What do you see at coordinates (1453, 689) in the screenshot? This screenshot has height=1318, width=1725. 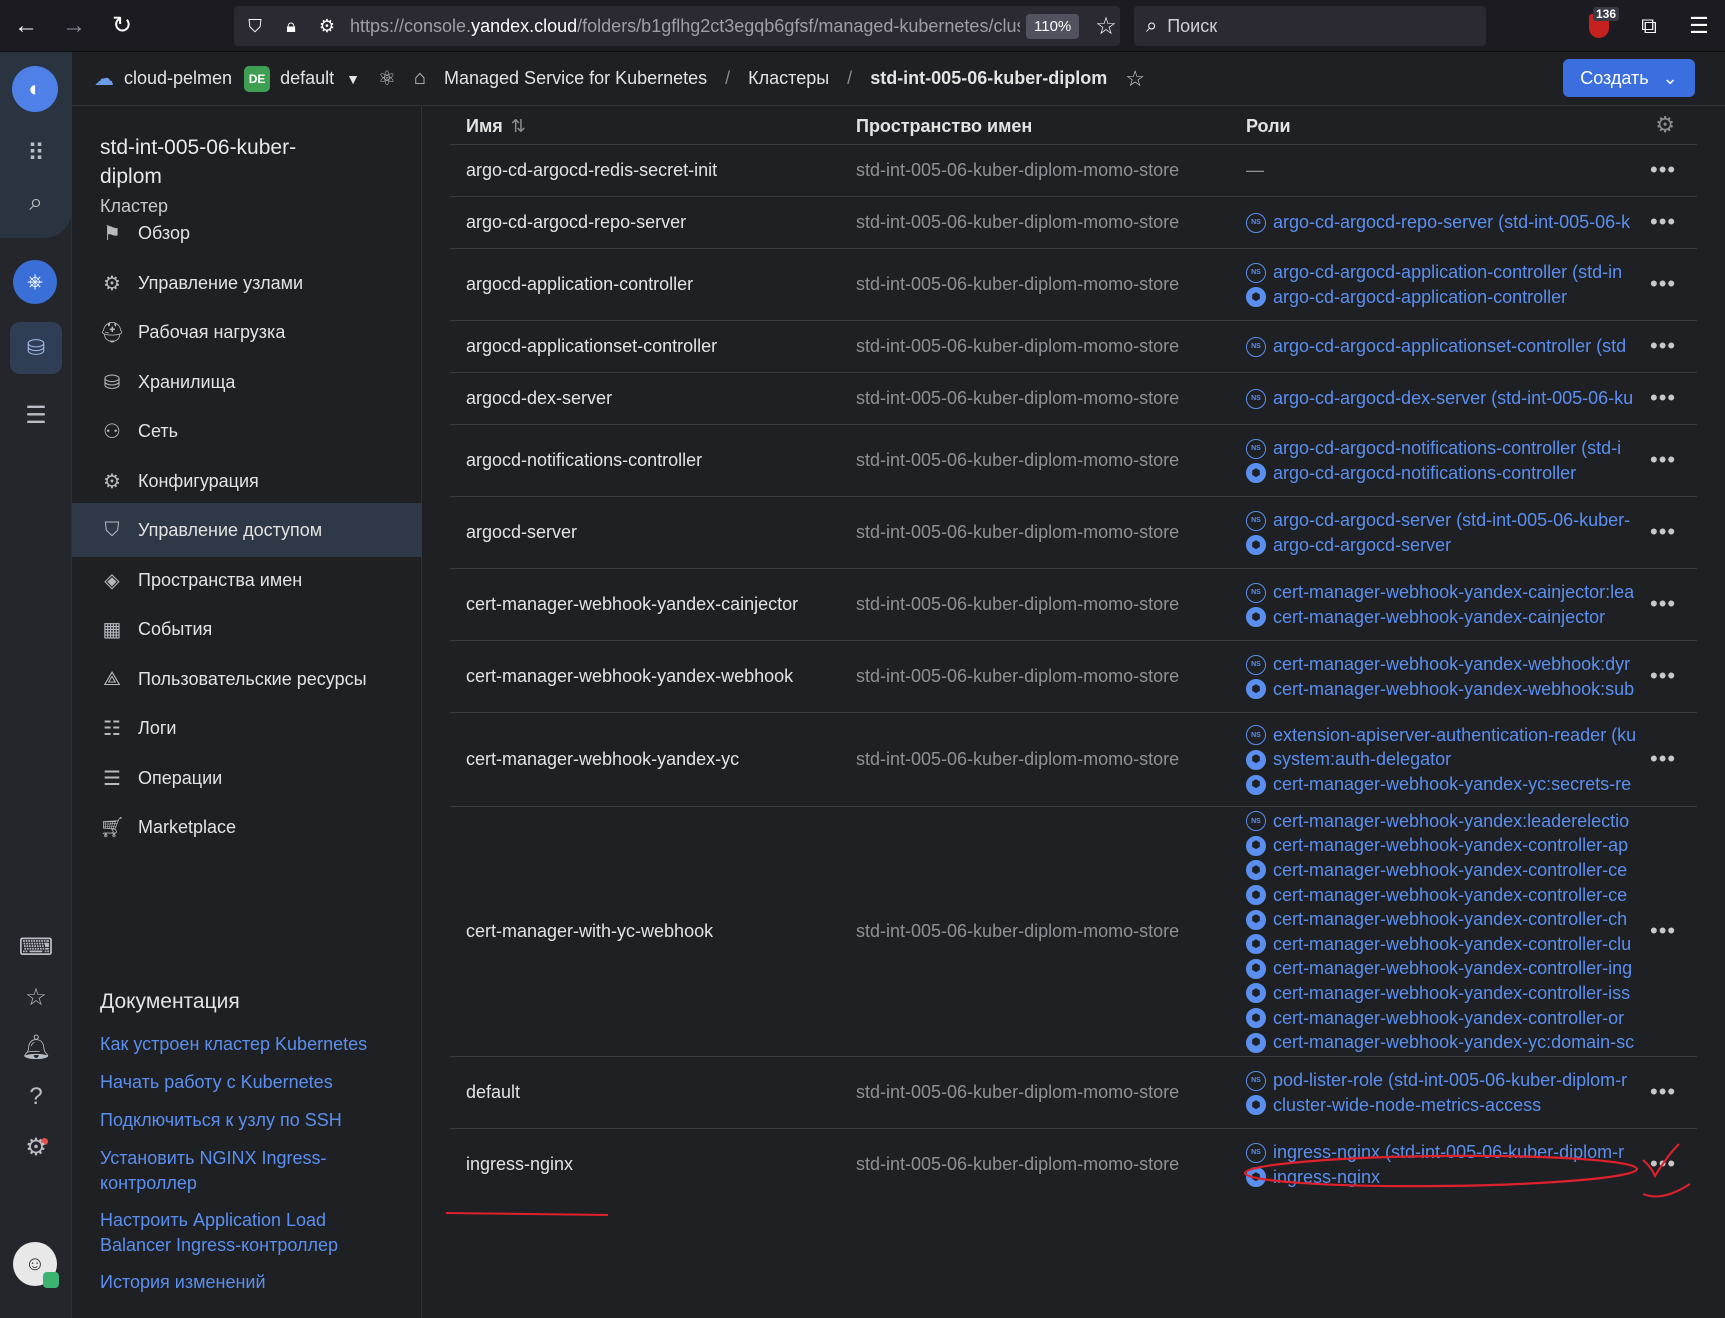 I see `role-name: cert-manager-webhook-yandex-webhook:sub` at bounding box center [1453, 689].